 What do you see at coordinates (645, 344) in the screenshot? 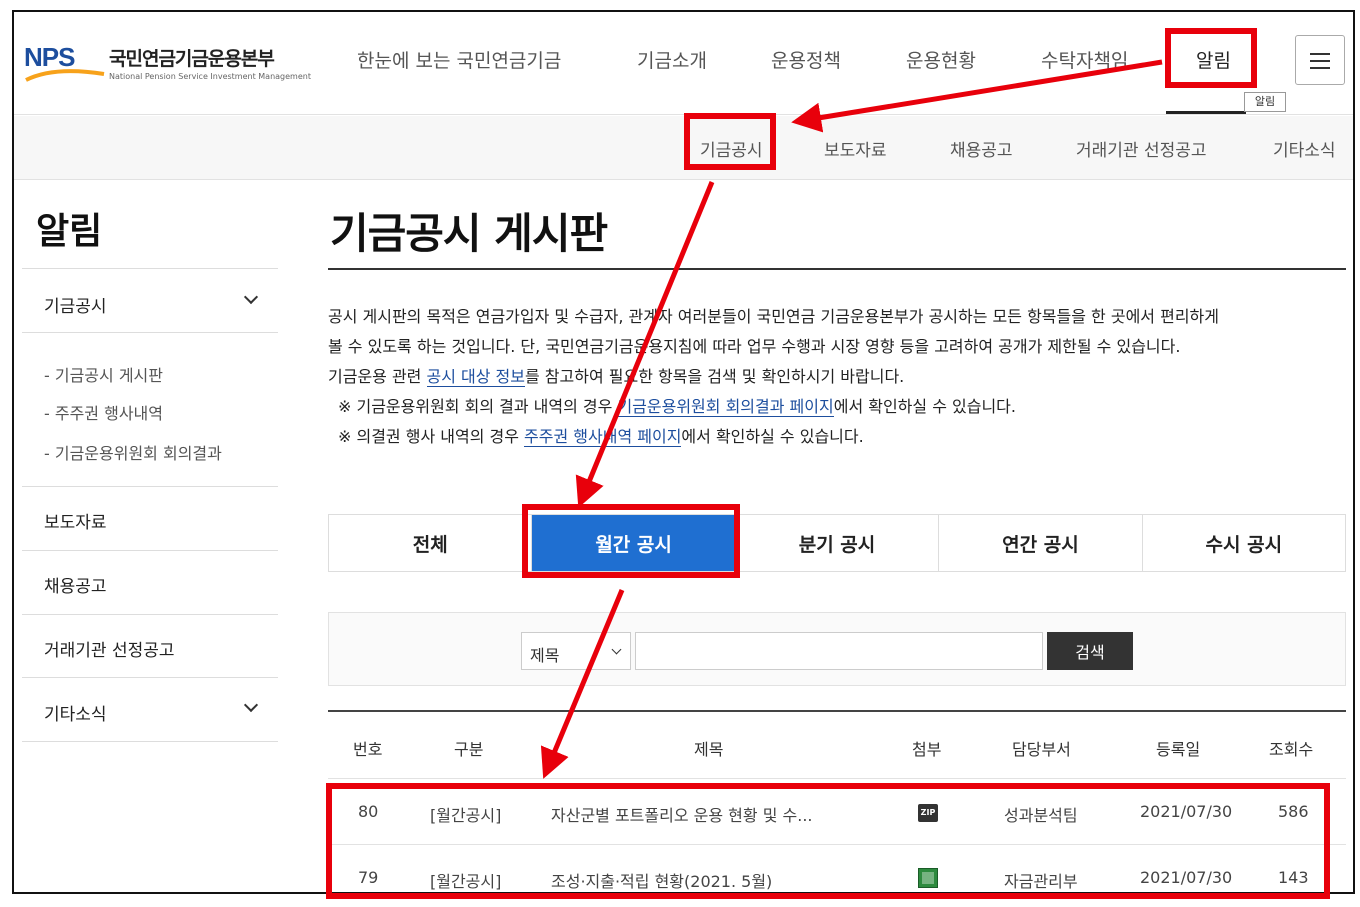
I see `arrow-disclosure-to-monthly` at bounding box center [645, 344].